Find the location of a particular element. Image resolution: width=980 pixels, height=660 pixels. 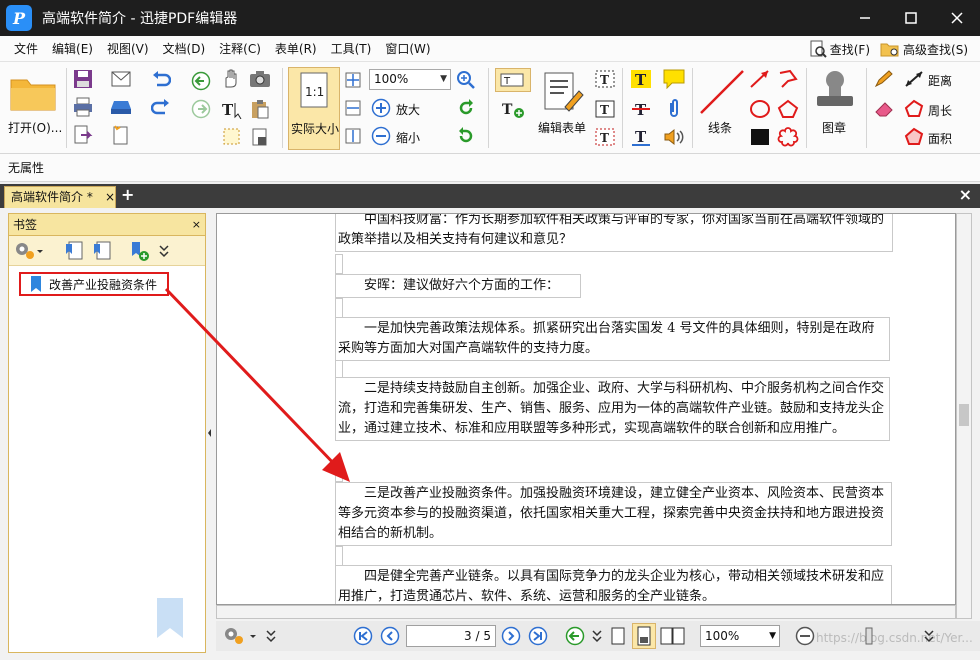

nav-back-icon is located at coordinates (575, 636).